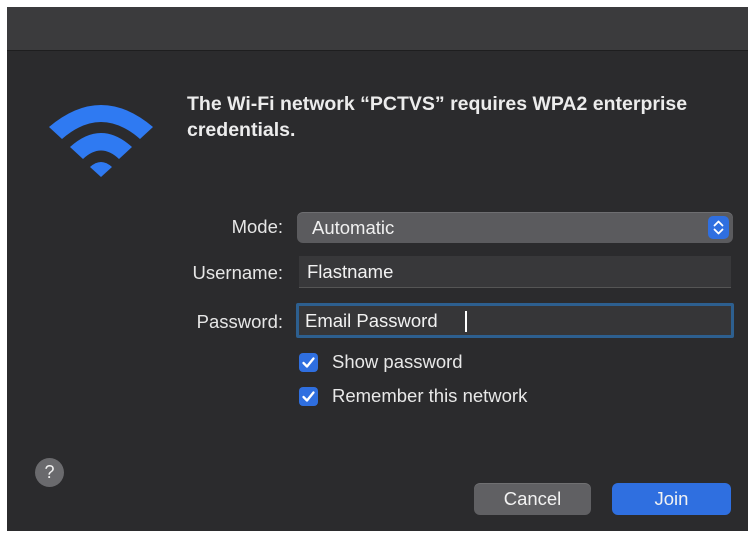  What do you see at coordinates (257, 226) in the screenshot?
I see `mode-label: Mode:` at bounding box center [257, 226].